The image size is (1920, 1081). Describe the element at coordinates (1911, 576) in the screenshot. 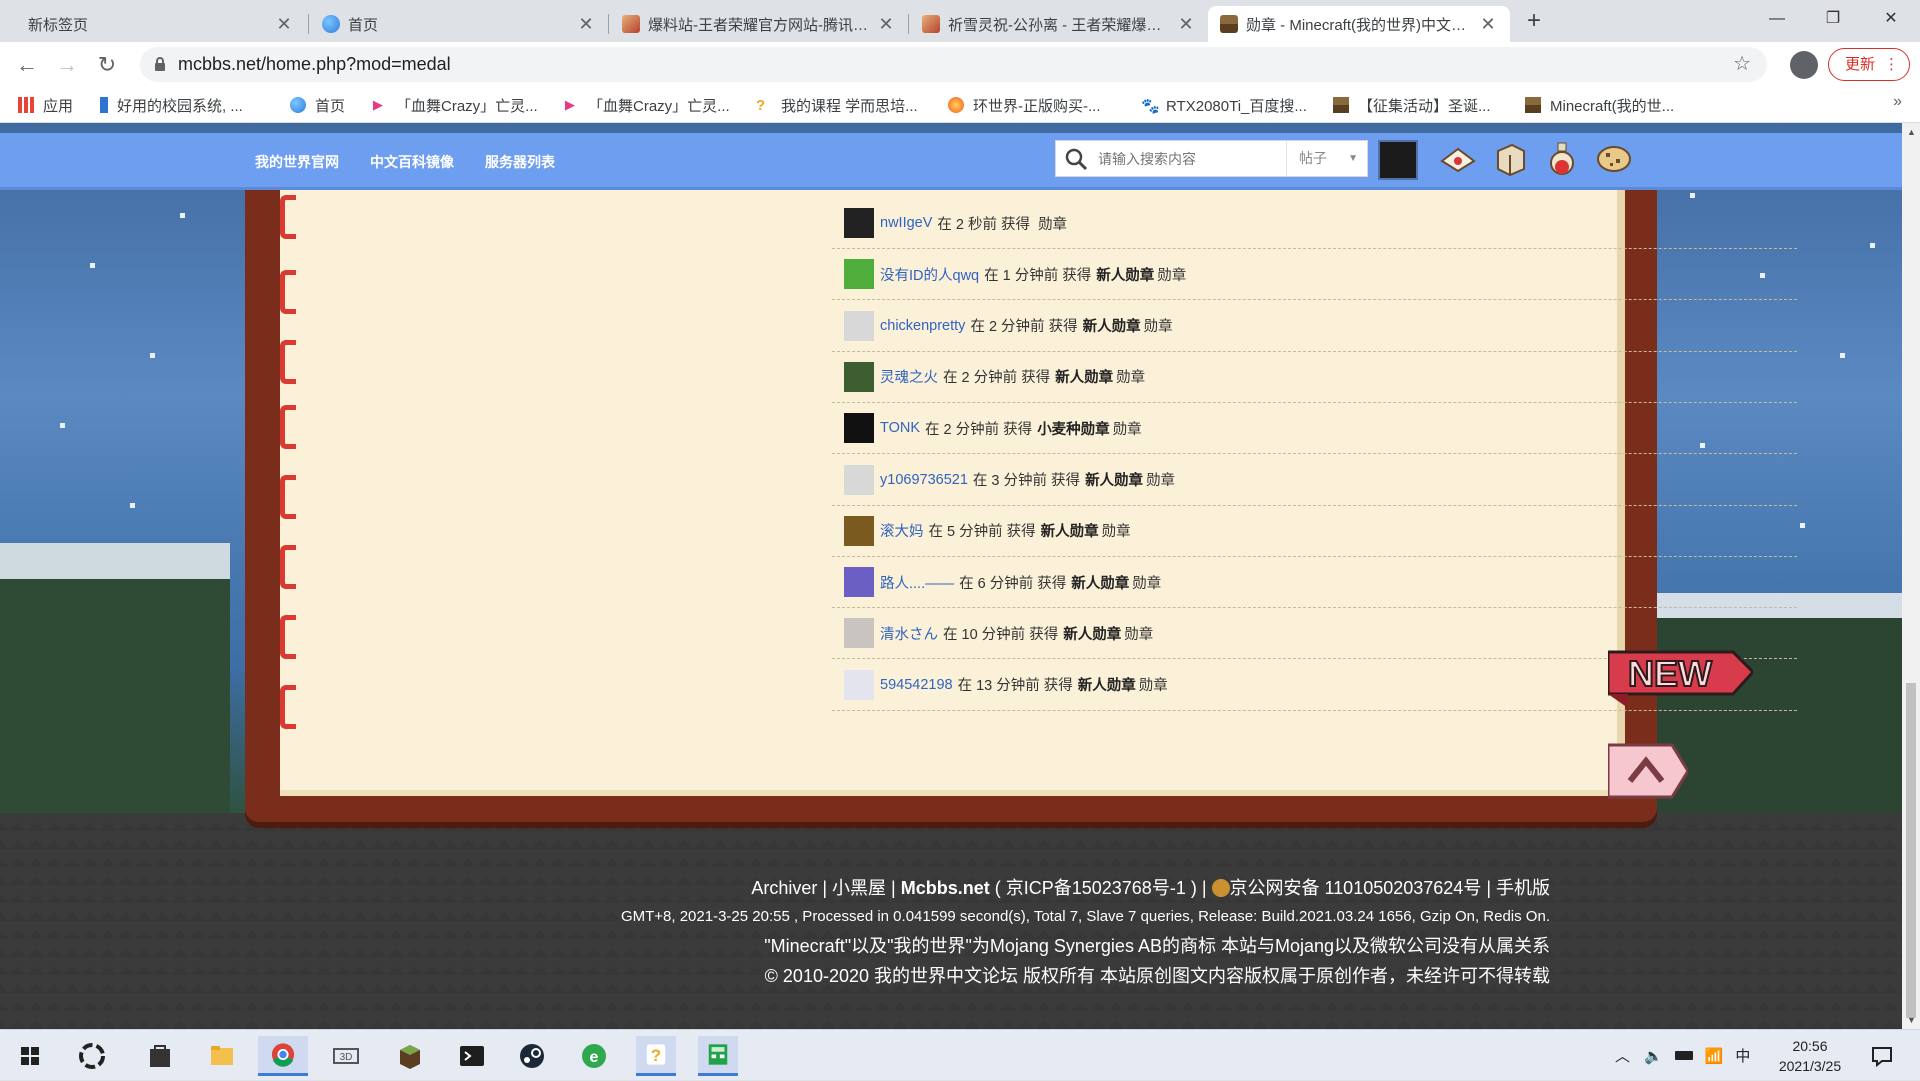

I see `page-scrollbar: ▲ ▼` at that location.